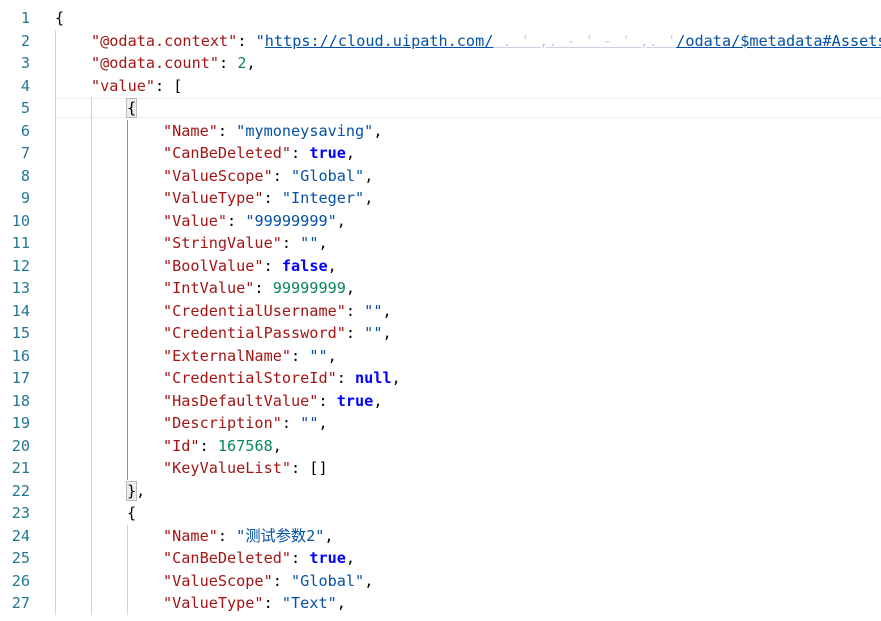  I want to click on token-string: "99999999", so click(291, 220).